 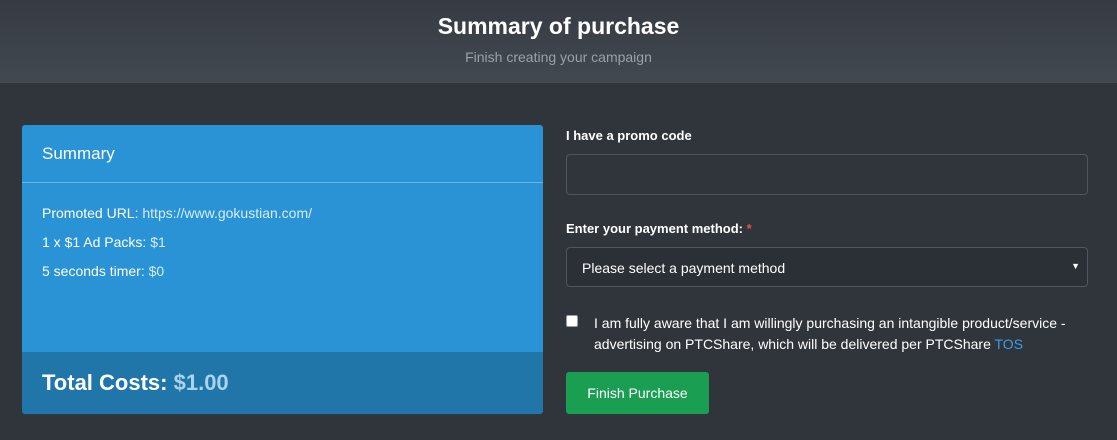 What do you see at coordinates (1009, 344) in the screenshot?
I see `tos-link: TOS` at bounding box center [1009, 344].